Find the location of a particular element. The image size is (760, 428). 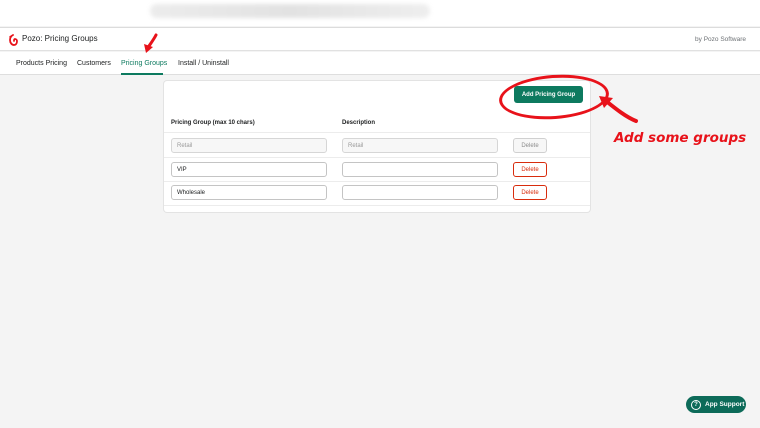

column-header-pricing-group: Pricing Group (max 10 chars) is located at coordinates (213, 123).